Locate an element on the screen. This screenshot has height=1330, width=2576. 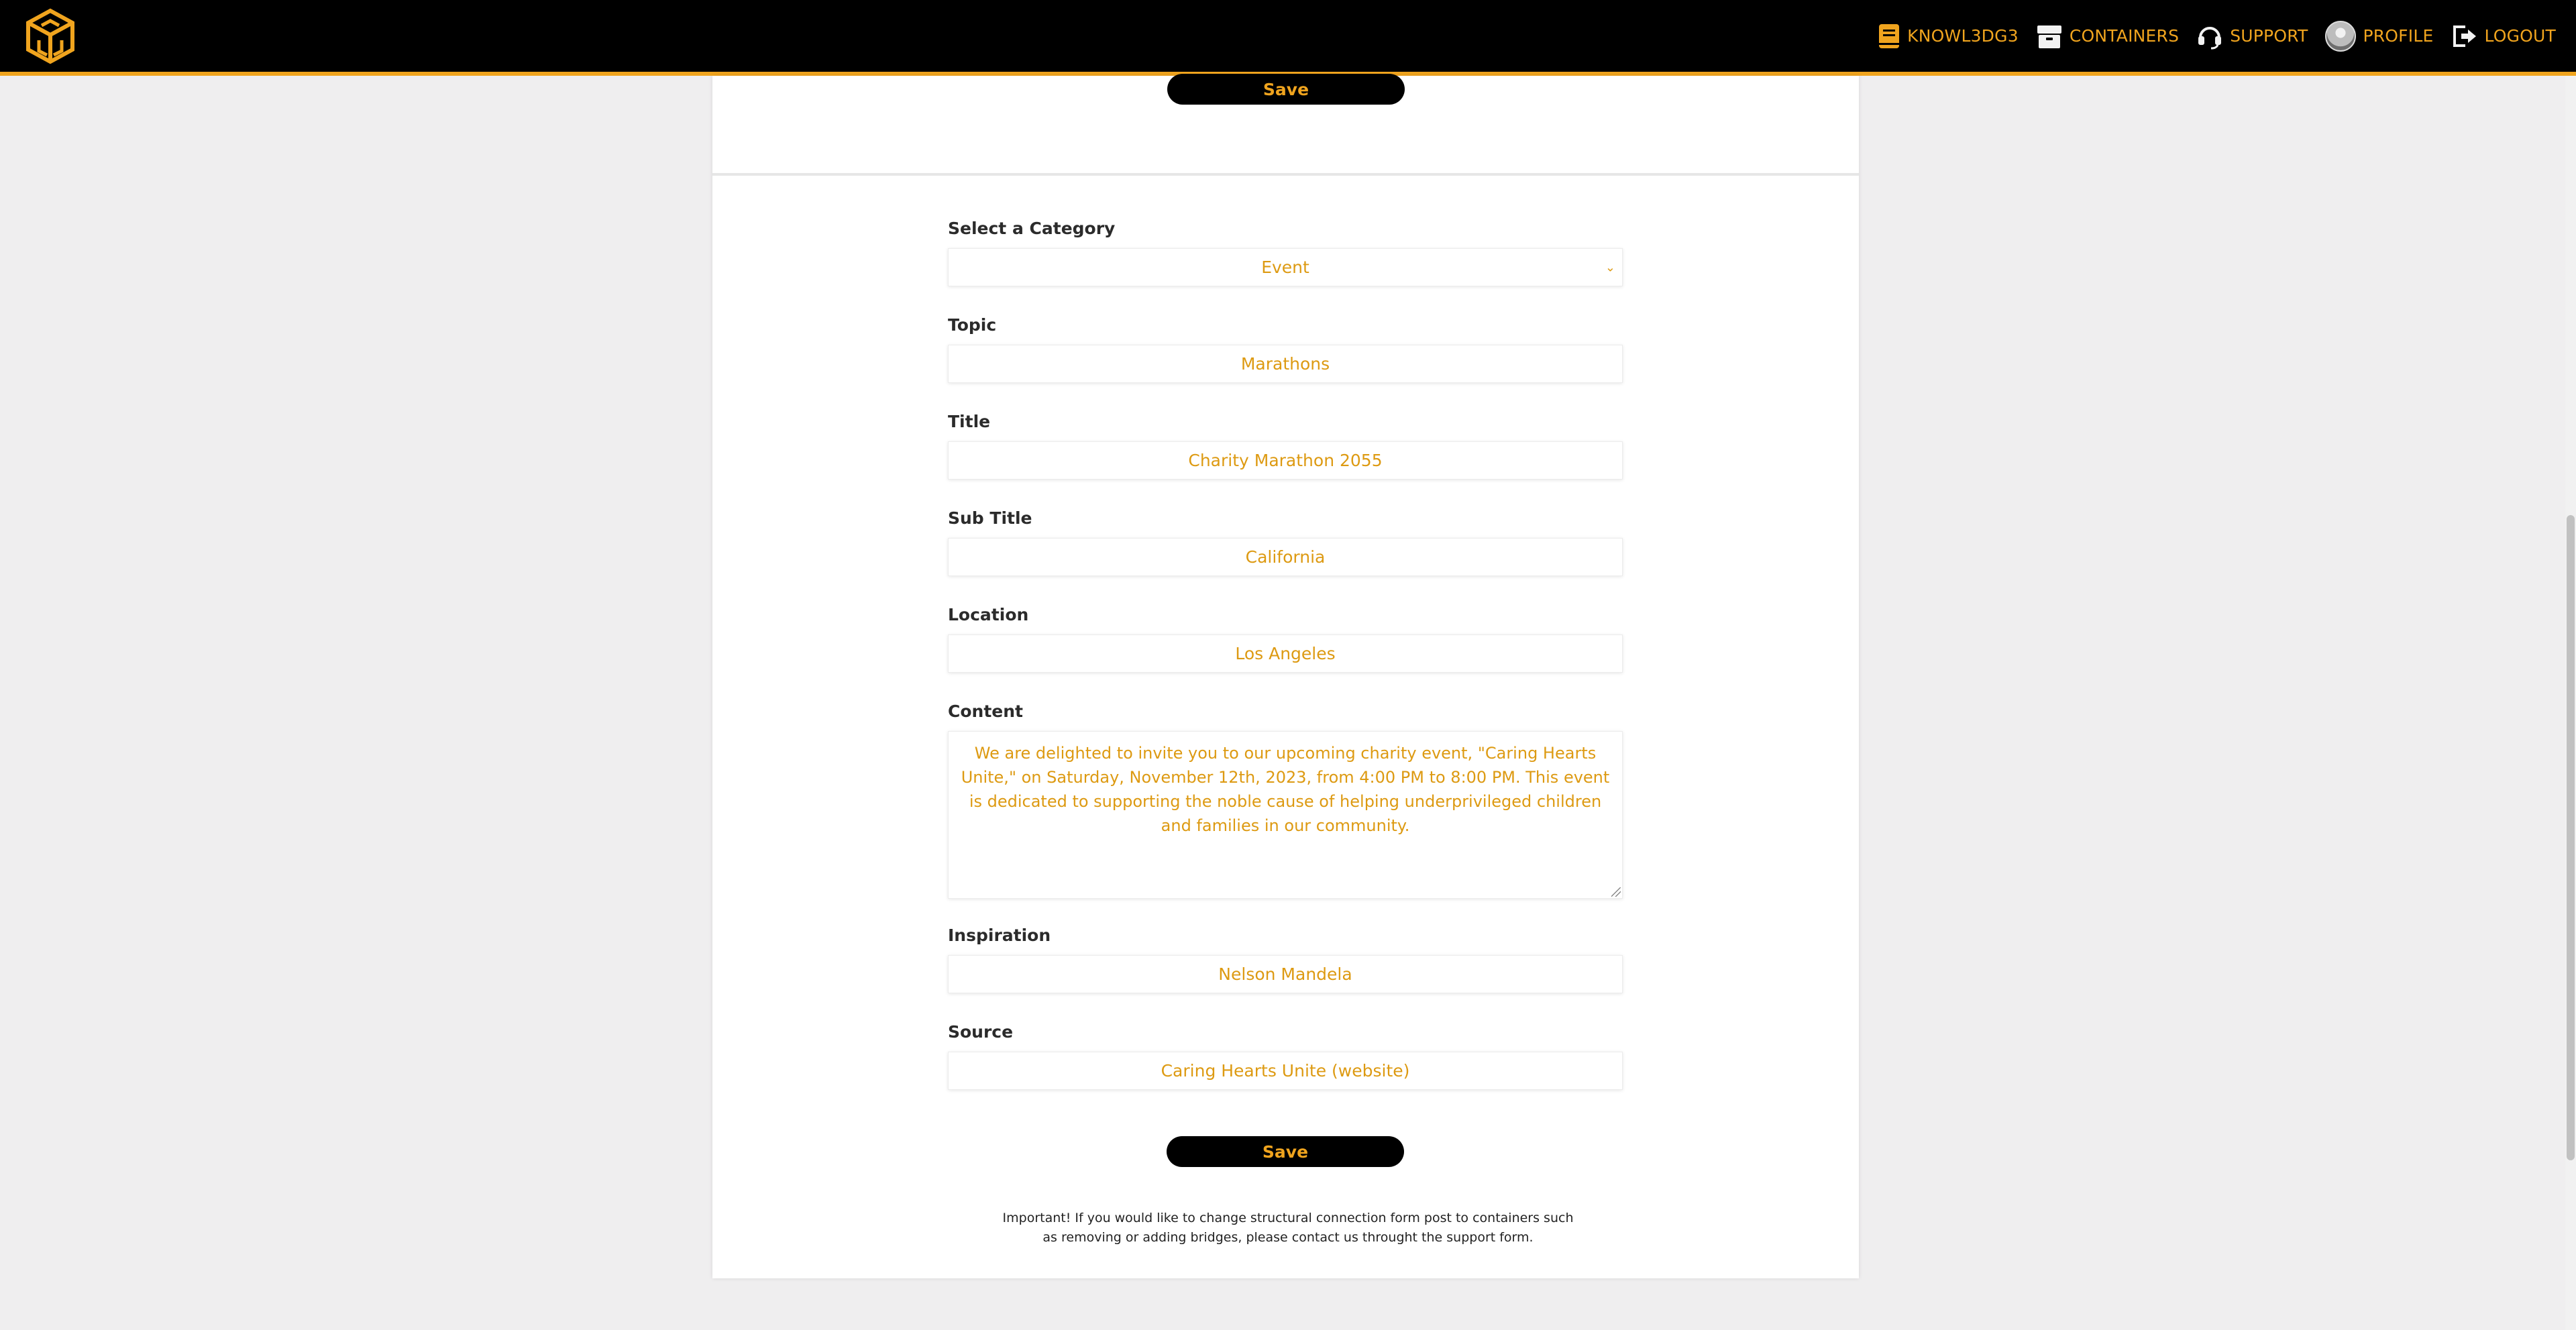
box-icon is located at coordinates (2049, 36).